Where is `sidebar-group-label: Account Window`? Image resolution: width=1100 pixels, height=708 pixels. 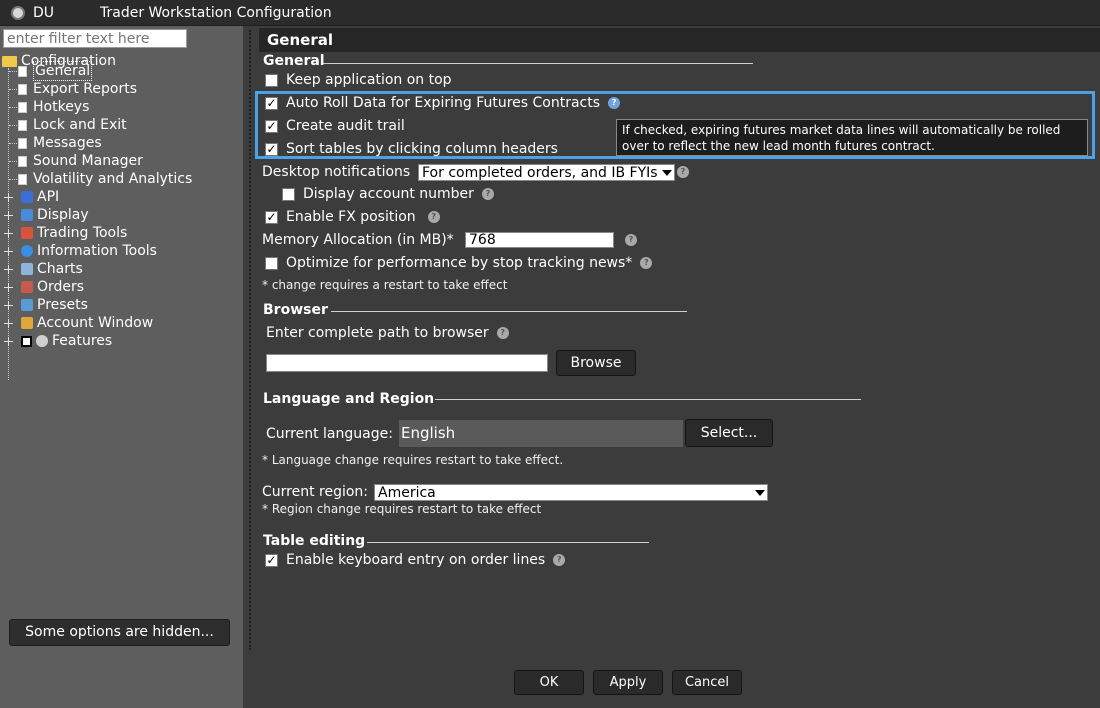 sidebar-group-label: Account Window is located at coordinates (95, 323).